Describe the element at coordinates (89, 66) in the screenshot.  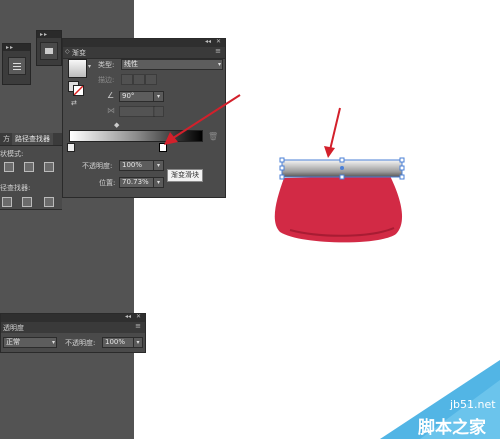
I see `swatch-dropdown-icon: ▾` at that location.